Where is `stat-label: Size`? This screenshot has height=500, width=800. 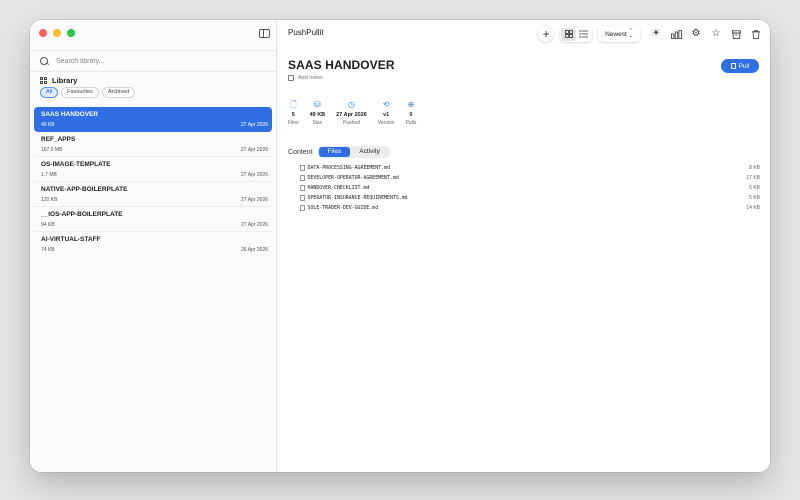 stat-label: Size is located at coordinates (317, 123).